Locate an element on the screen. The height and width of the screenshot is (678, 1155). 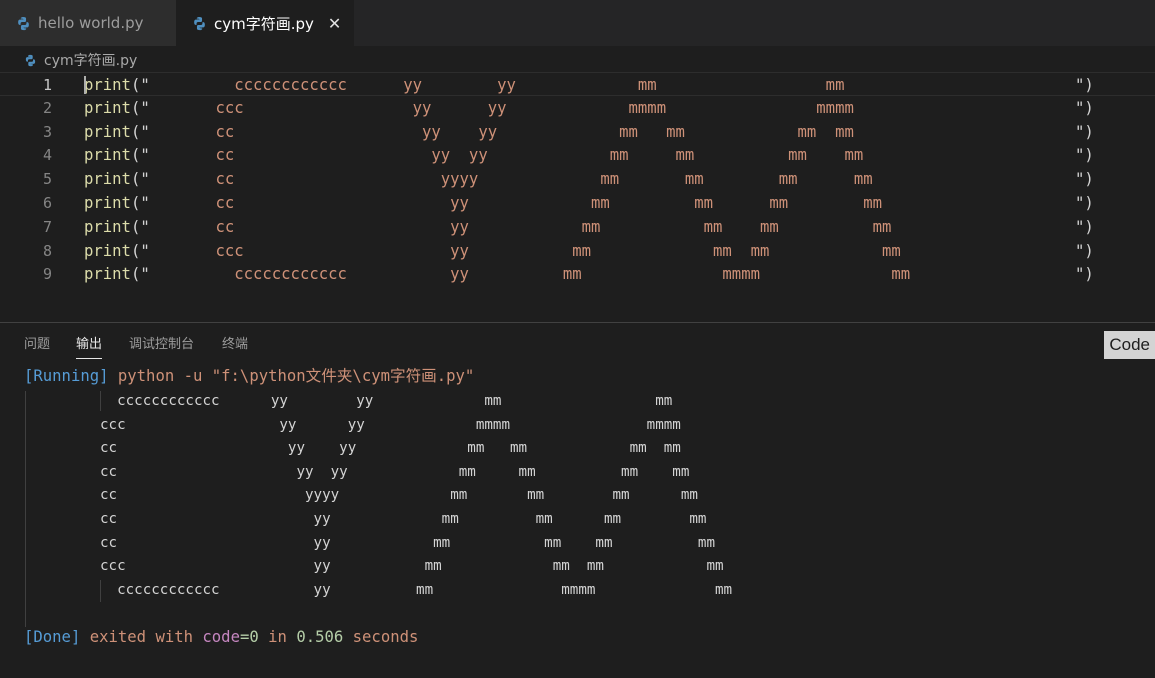
code-text: print(" cccccccccccc yy mm mmmm mm is located at coordinates (497, 274).